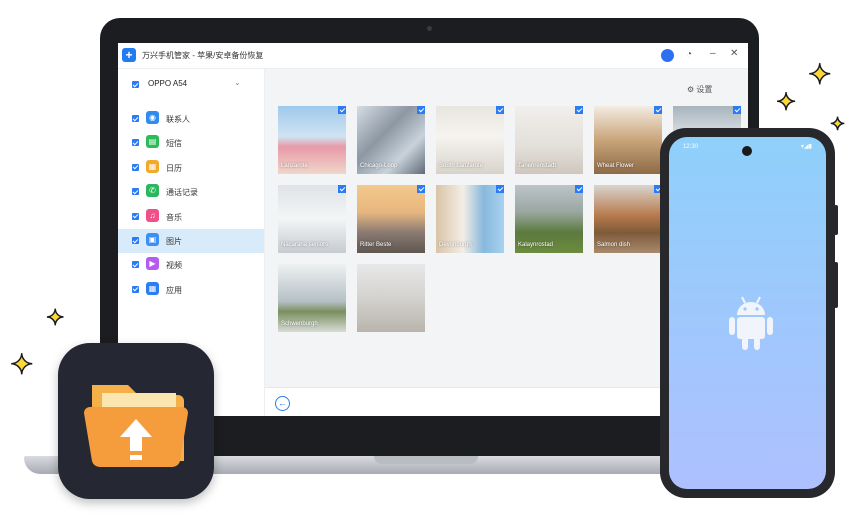 The width and height of the screenshot is (858, 526). What do you see at coordinates (628, 219) in the screenshot?
I see `photo-thumbnail: Salmon dish` at bounding box center [628, 219].